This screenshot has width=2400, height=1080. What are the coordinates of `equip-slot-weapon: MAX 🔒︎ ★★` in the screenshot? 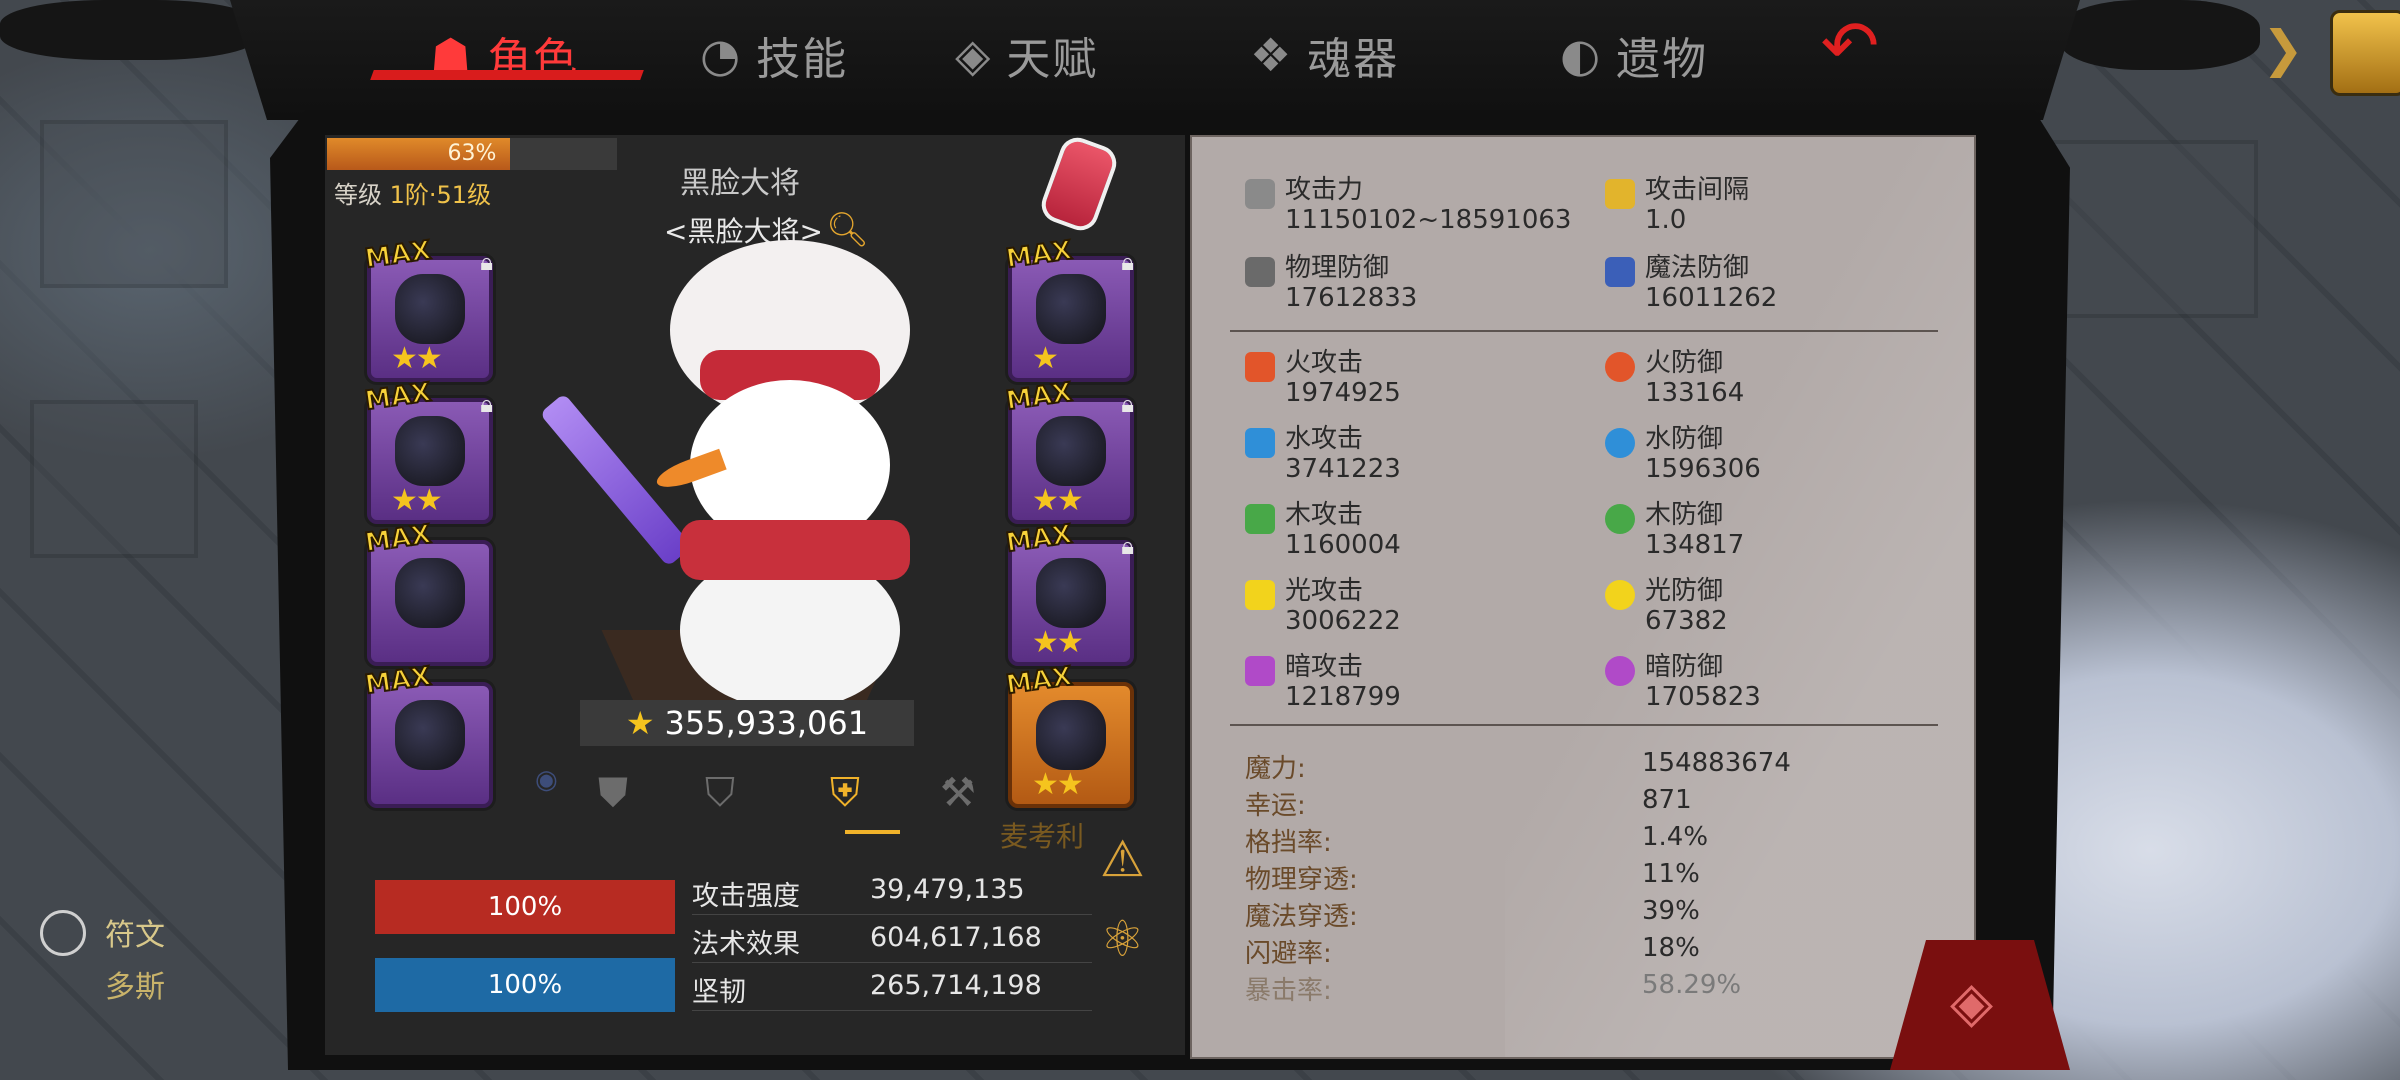 It's located at (427, 450).